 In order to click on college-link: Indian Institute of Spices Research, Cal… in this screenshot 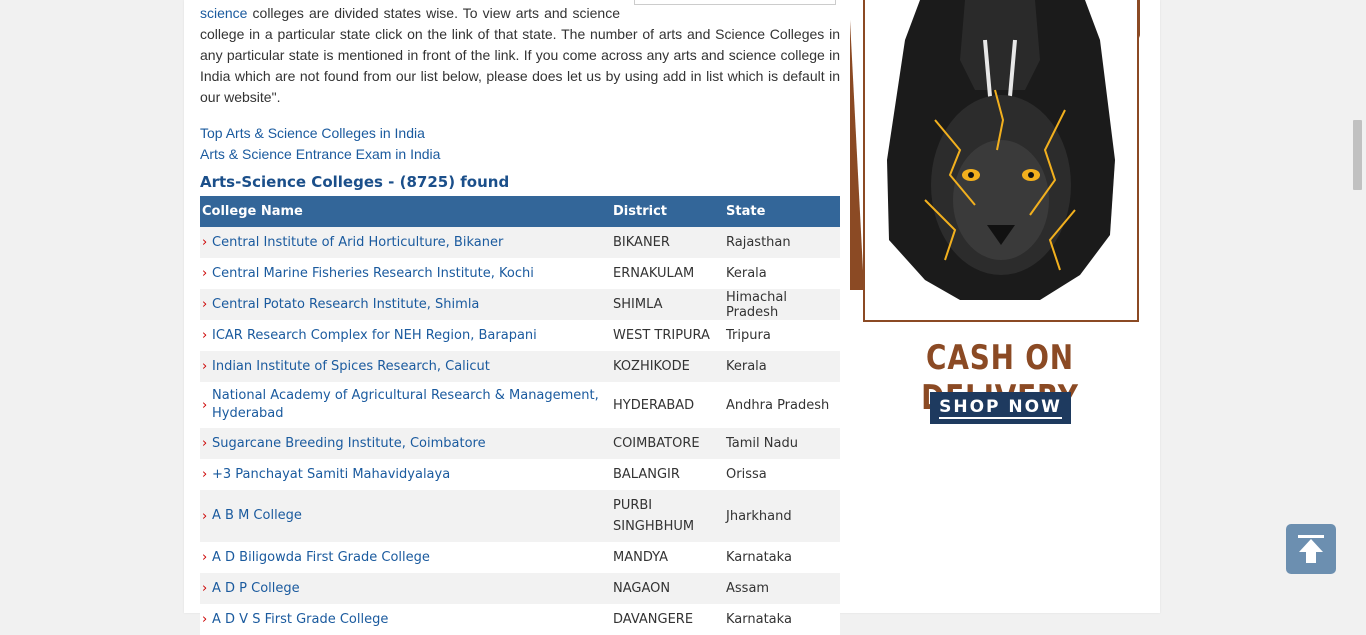, I will do `click(351, 367)`.